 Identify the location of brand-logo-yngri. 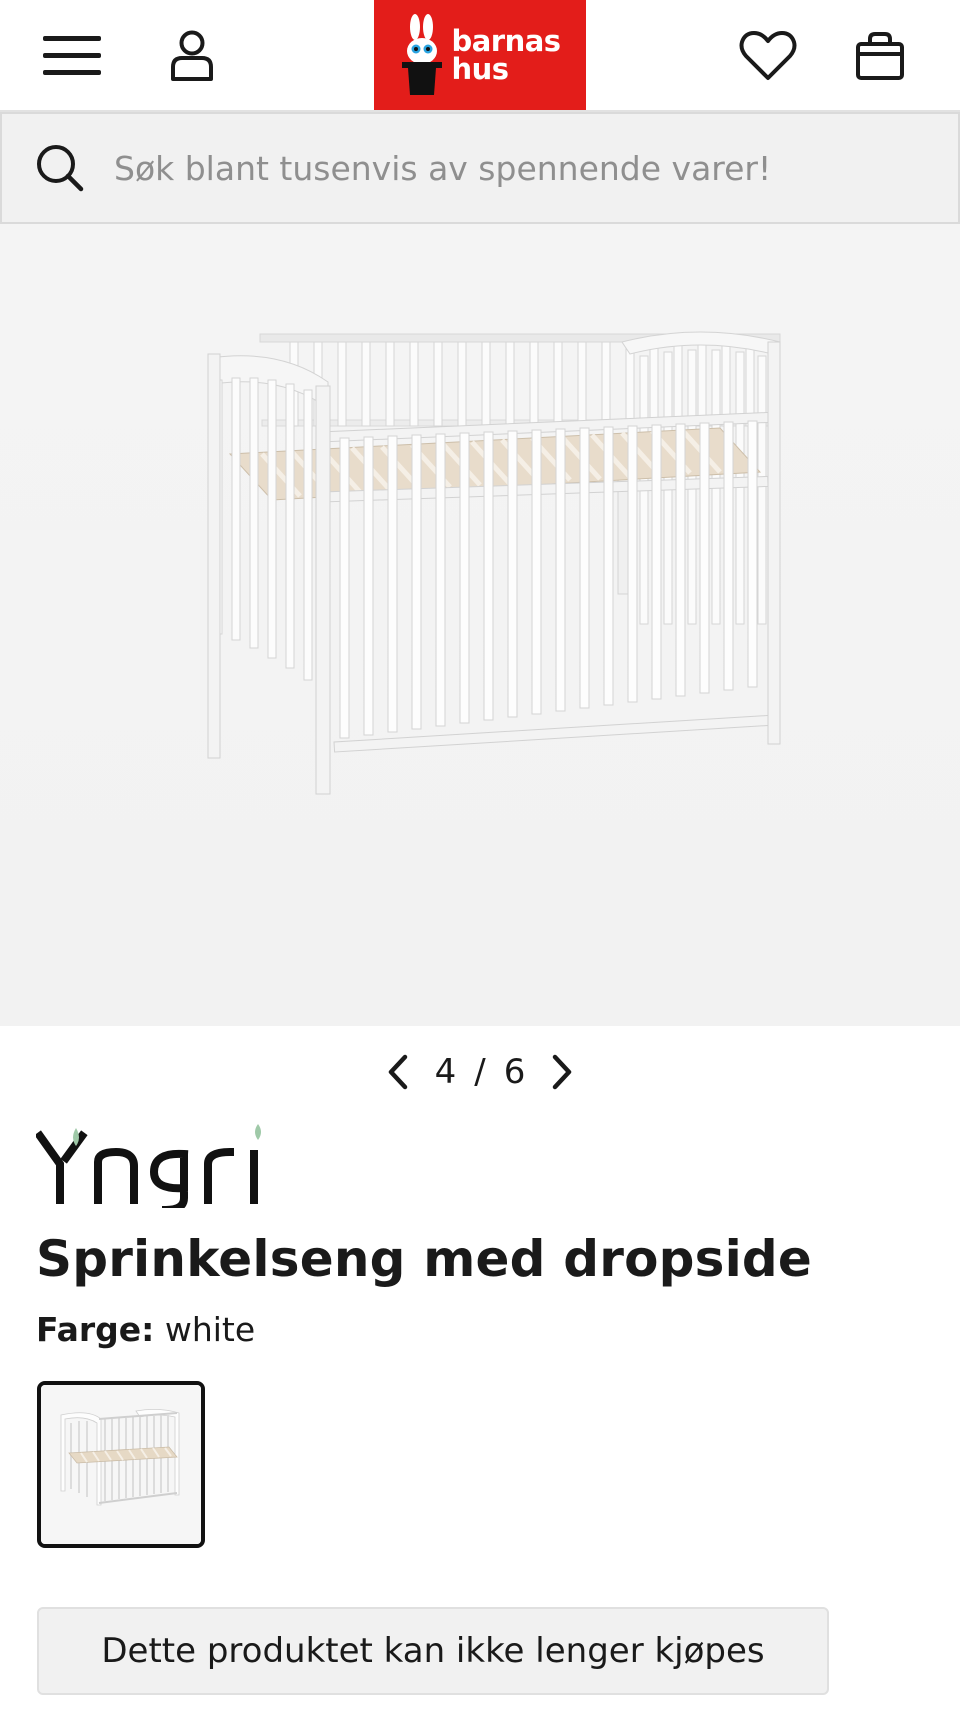
(165, 1166).